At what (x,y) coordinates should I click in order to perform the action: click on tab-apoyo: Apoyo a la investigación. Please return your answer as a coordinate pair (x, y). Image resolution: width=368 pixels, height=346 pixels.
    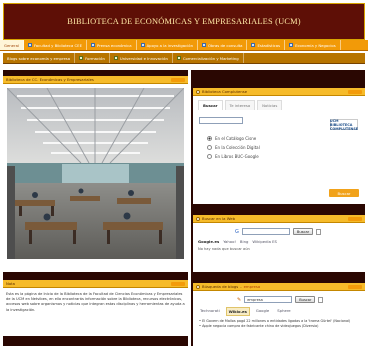
    Looking at the image, I should click on (167, 45).